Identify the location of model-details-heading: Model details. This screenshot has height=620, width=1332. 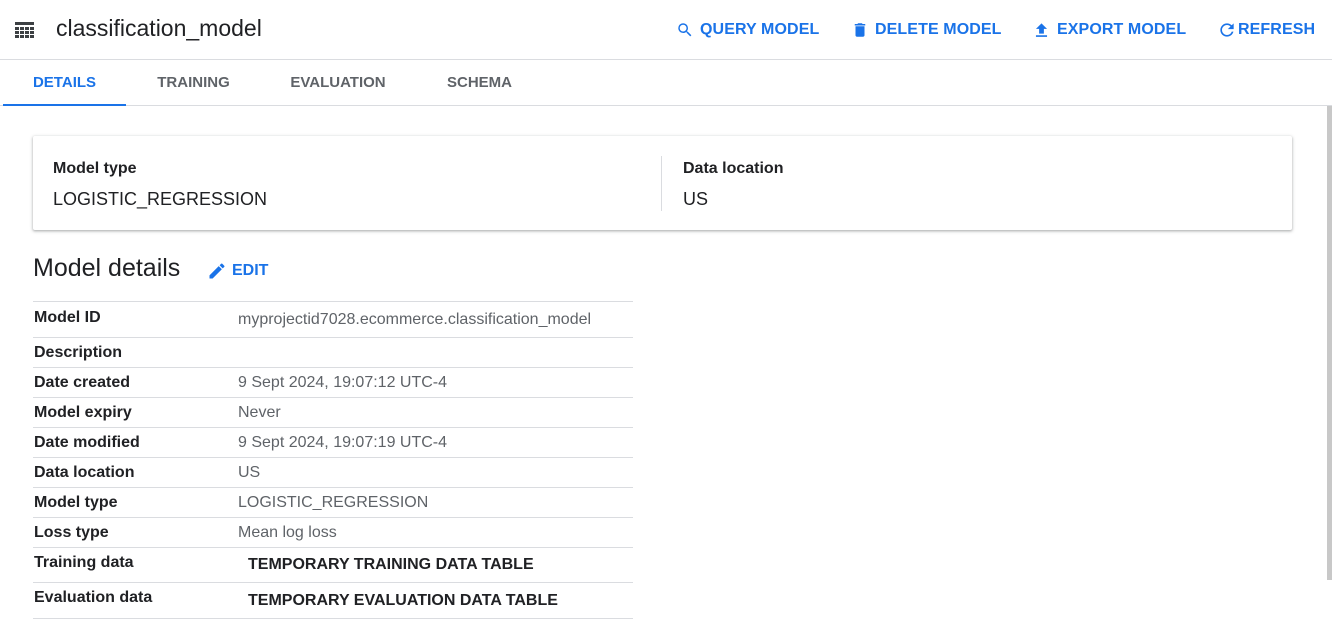
(107, 268).